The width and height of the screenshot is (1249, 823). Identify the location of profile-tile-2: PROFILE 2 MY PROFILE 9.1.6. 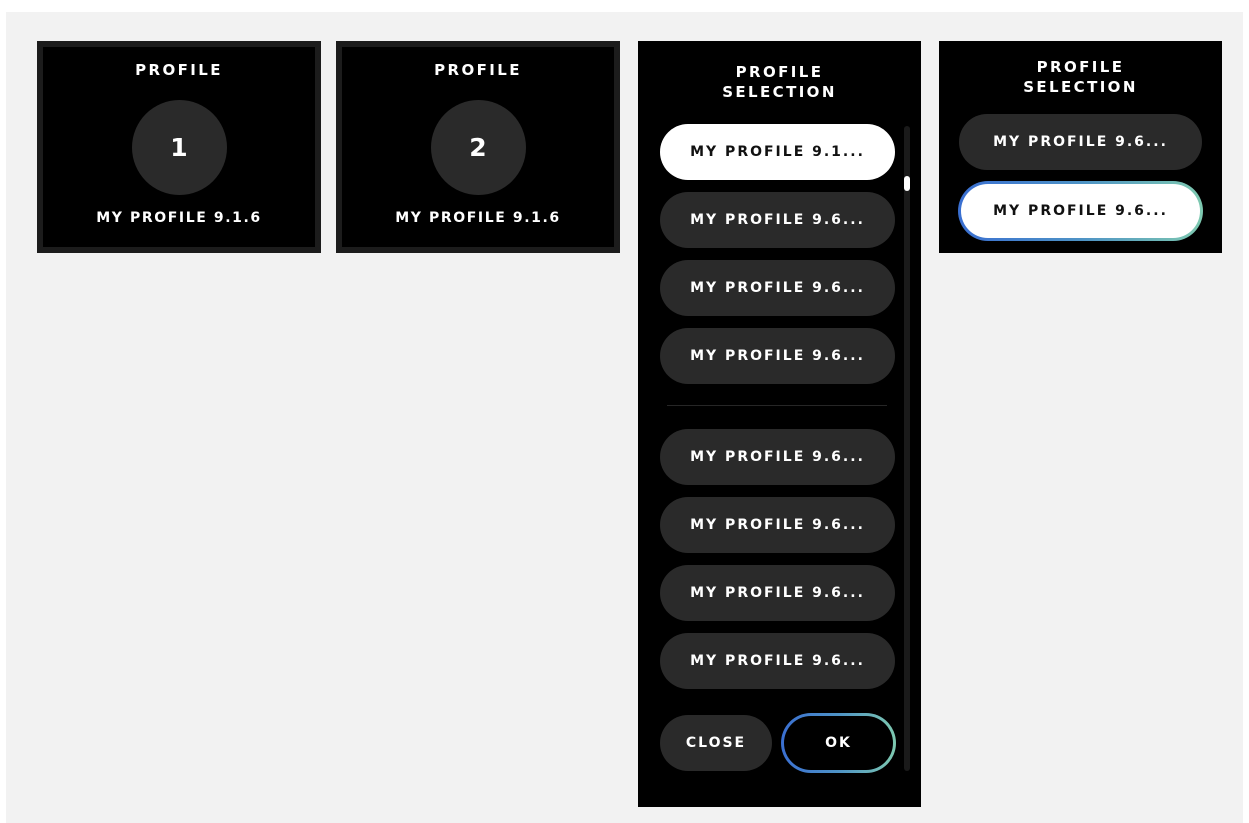
(478, 147).